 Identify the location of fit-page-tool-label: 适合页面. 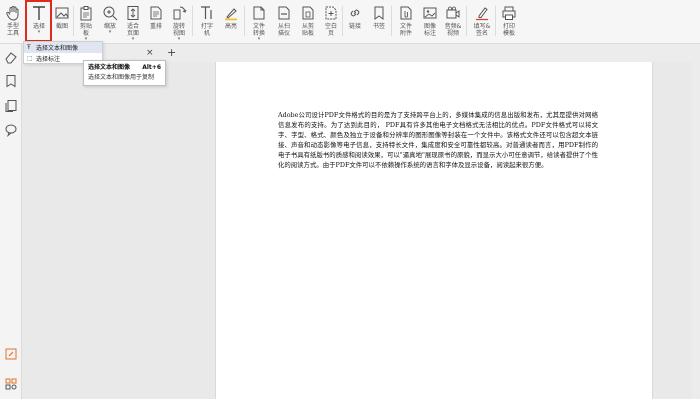
(132, 30).